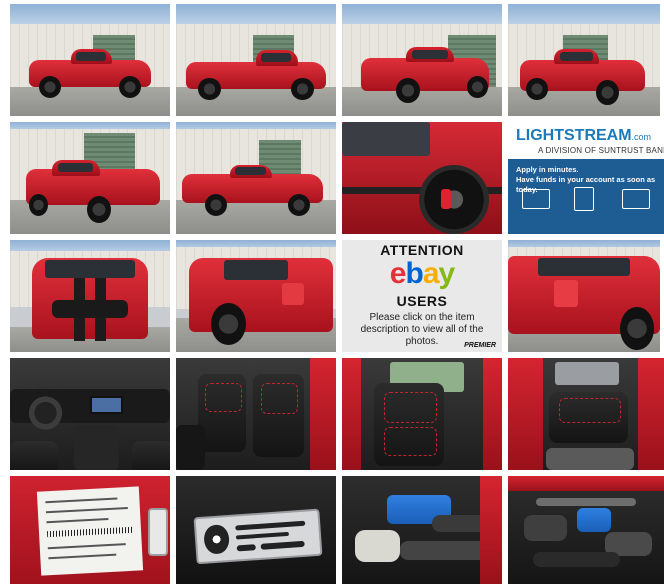 The image size is (664, 585). What do you see at coordinates (536, 198) in the screenshot?
I see `laptop-icon` at bounding box center [536, 198].